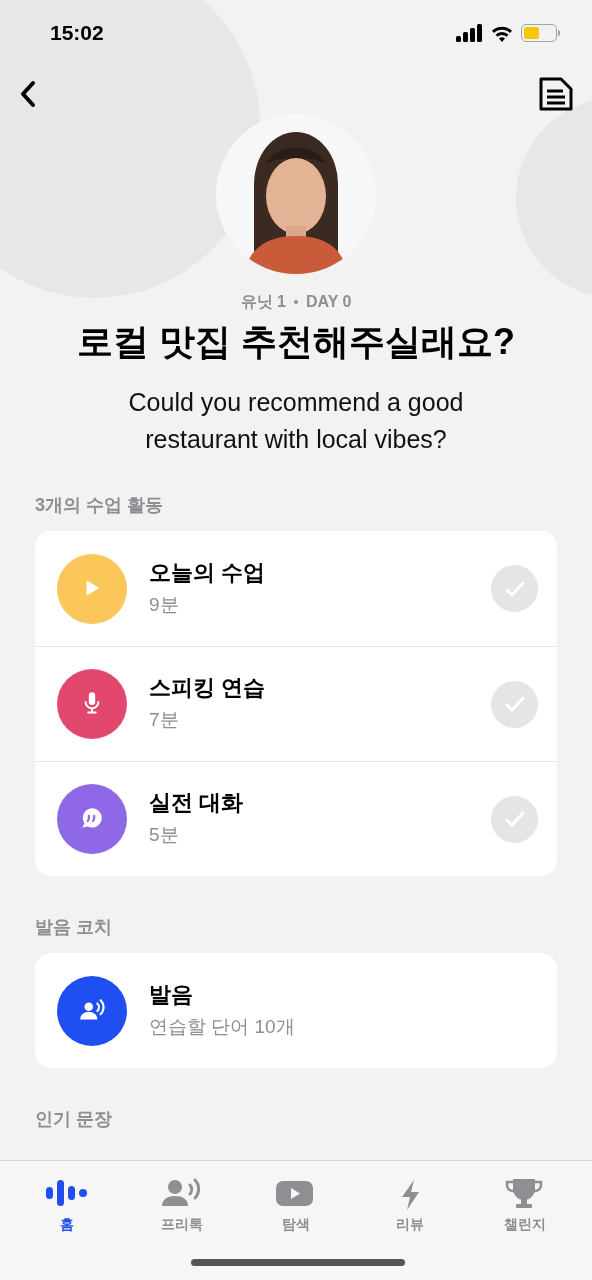 The height and width of the screenshot is (1280, 592). I want to click on day-label: DAY 0, so click(329, 302).